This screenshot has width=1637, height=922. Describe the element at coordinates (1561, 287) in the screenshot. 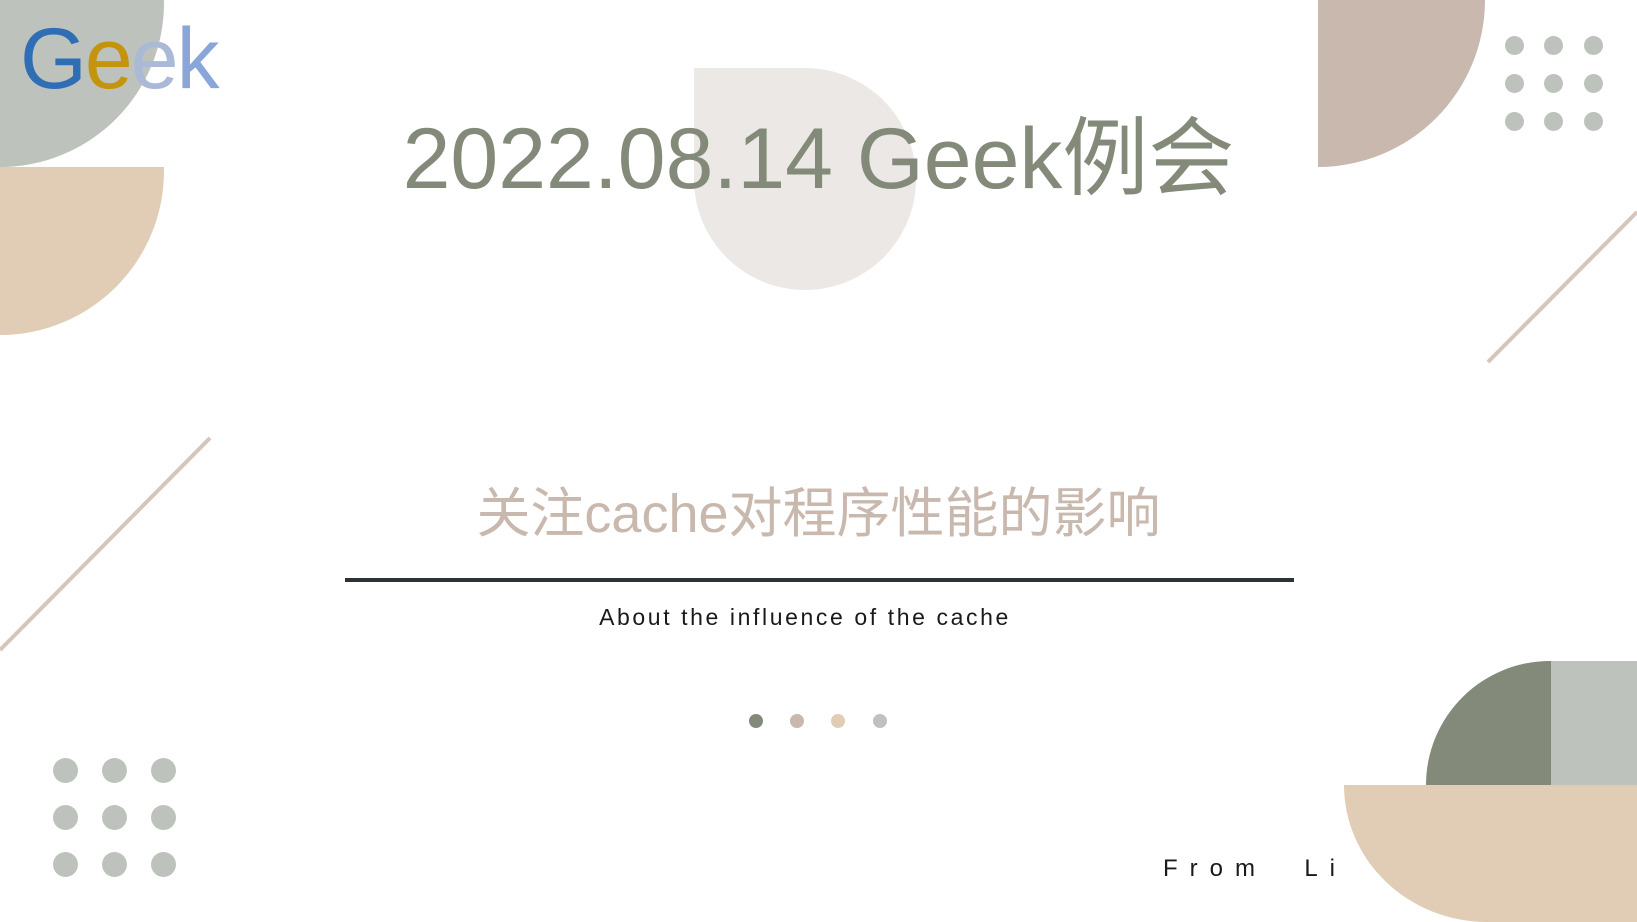

I see `decor-line-right` at that location.